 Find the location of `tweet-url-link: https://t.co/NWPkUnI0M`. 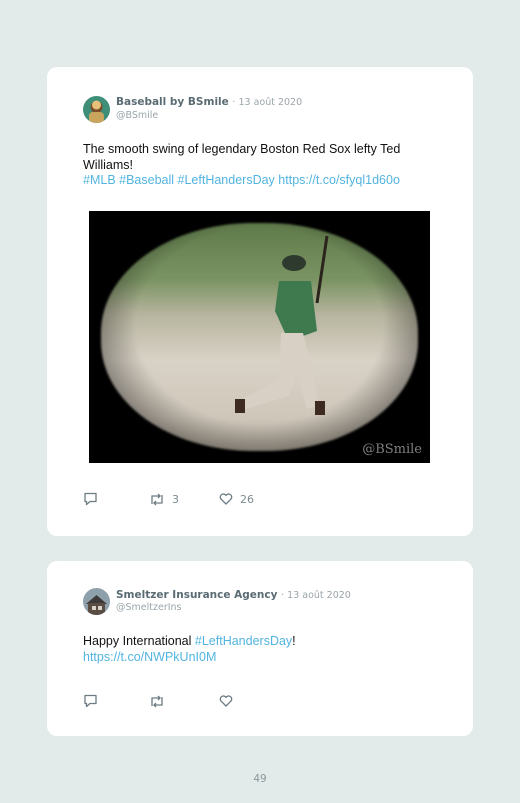

tweet-url-link: https://t.co/NWPkUnI0M is located at coordinates (149, 657).